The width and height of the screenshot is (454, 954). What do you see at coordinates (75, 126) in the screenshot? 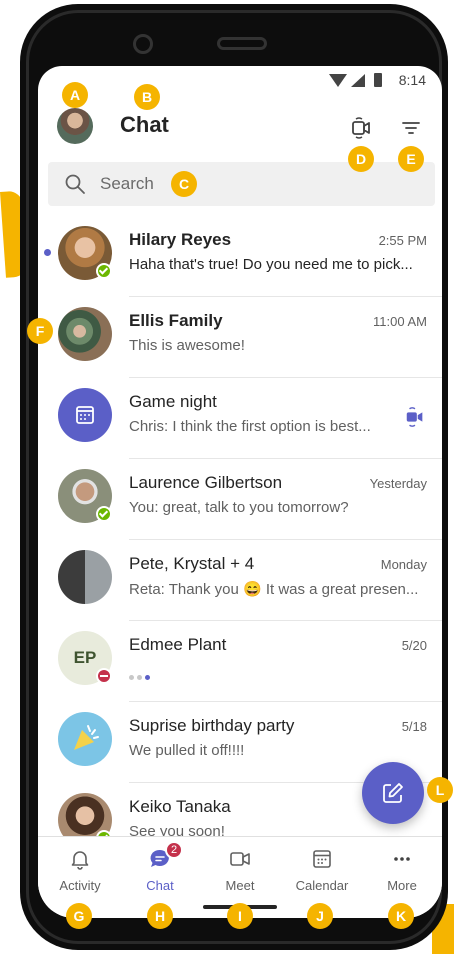
I see `profile-avatar` at bounding box center [75, 126].